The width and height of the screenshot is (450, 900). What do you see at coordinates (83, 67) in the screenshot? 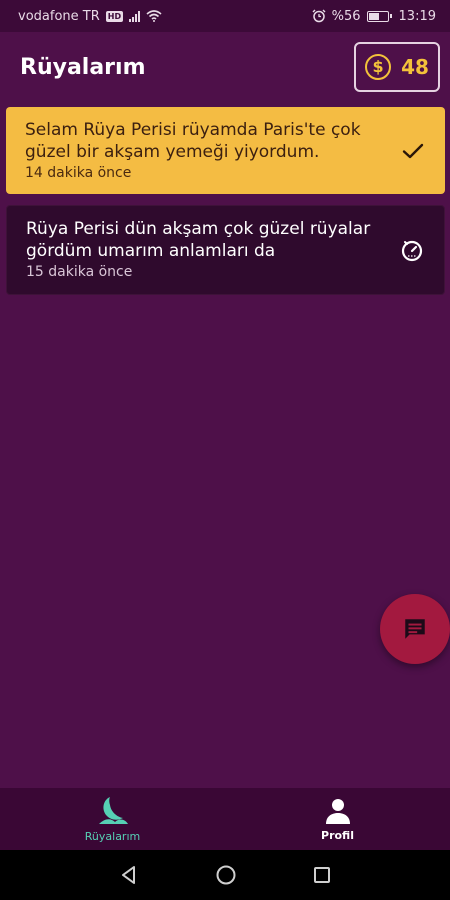
I see `page-title: Rüyalarım` at bounding box center [83, 67].